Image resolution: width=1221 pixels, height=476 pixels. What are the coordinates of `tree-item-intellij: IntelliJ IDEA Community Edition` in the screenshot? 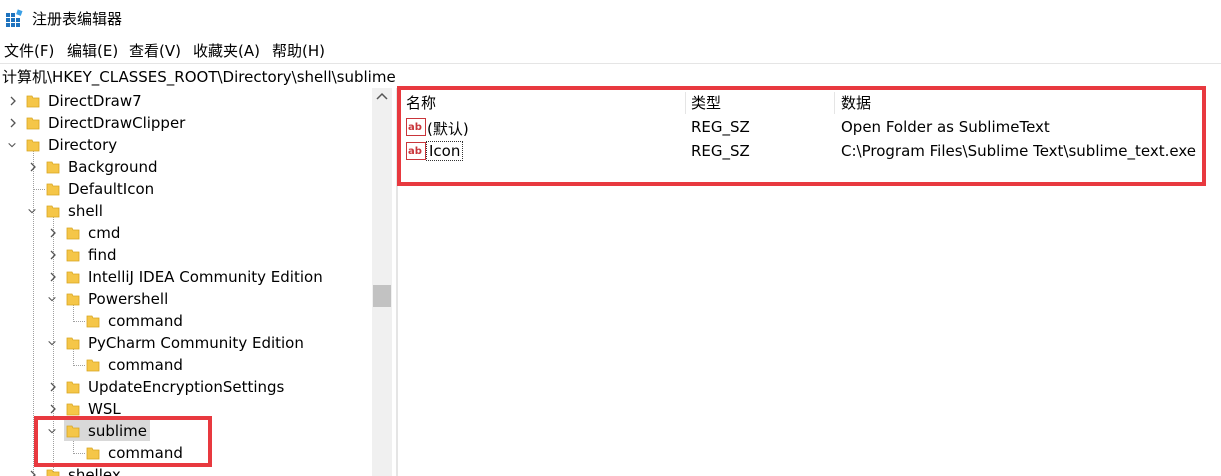 It's located at (185, 277).